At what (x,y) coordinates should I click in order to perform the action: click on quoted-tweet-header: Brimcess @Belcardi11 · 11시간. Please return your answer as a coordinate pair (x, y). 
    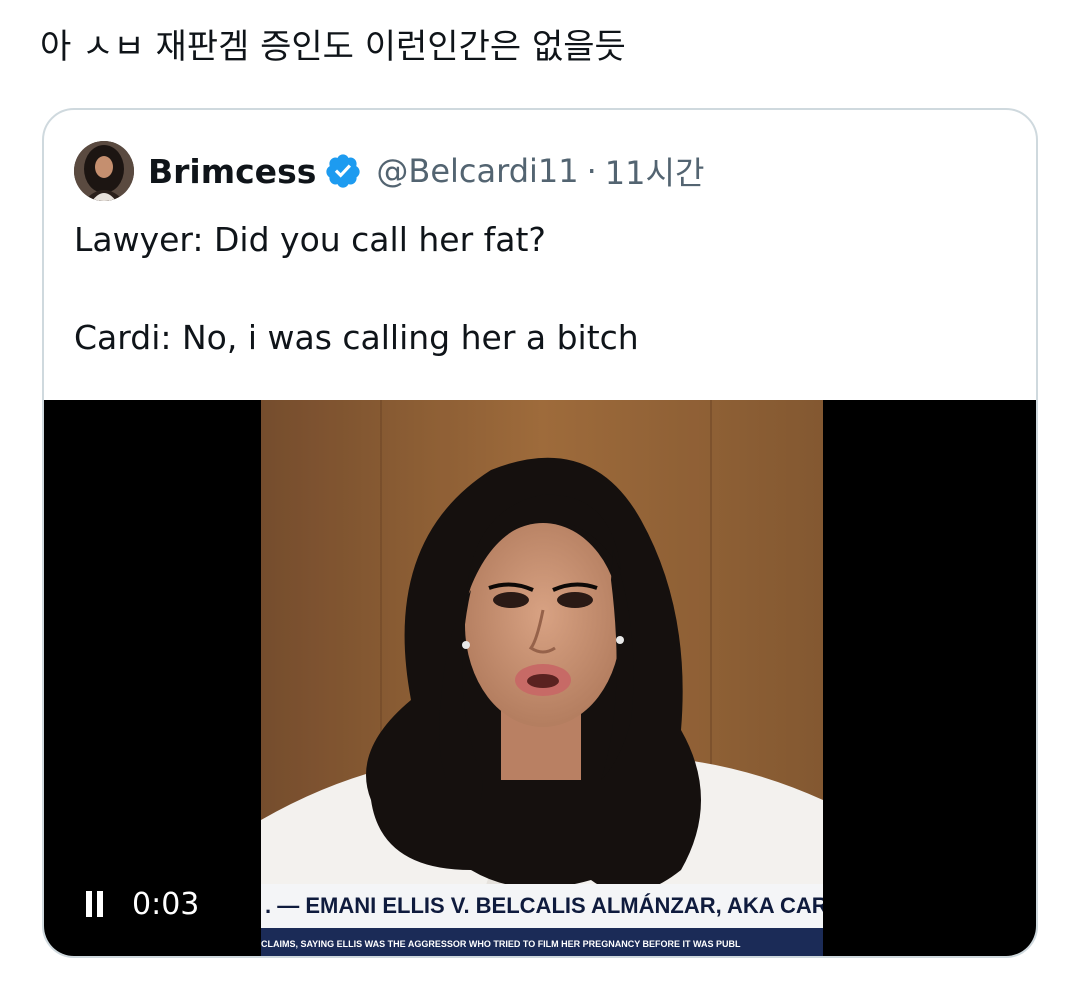
    Looking at the image, I should click on (389, 171).